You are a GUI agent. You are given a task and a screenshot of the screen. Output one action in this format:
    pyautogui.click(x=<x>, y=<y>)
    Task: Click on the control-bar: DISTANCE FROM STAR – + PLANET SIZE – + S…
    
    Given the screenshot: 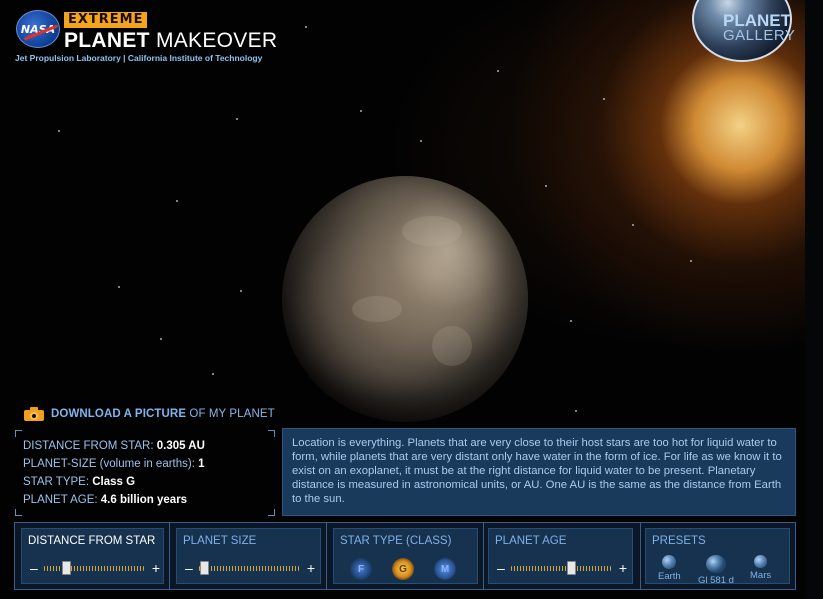 What is the action you would take?
    pyautogui.click(x=405, y=556)
    